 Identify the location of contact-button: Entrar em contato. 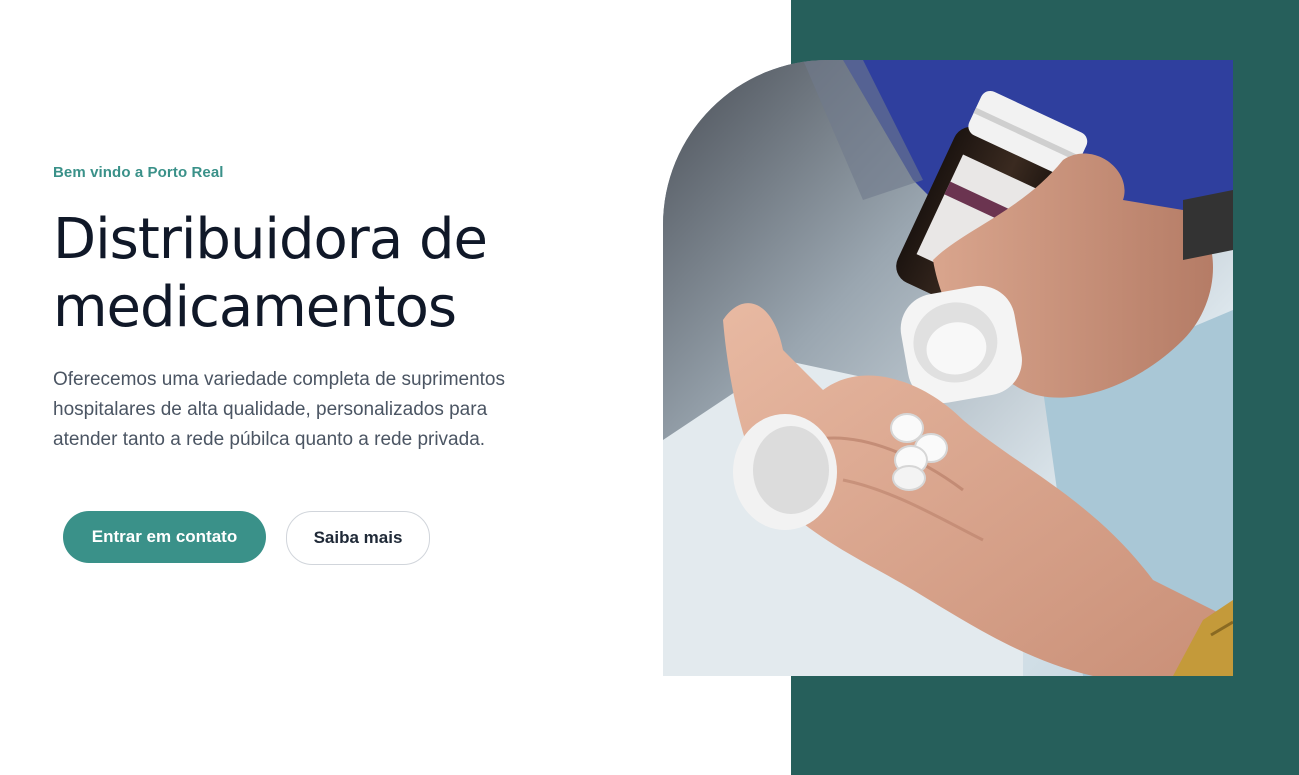
(164, 537).